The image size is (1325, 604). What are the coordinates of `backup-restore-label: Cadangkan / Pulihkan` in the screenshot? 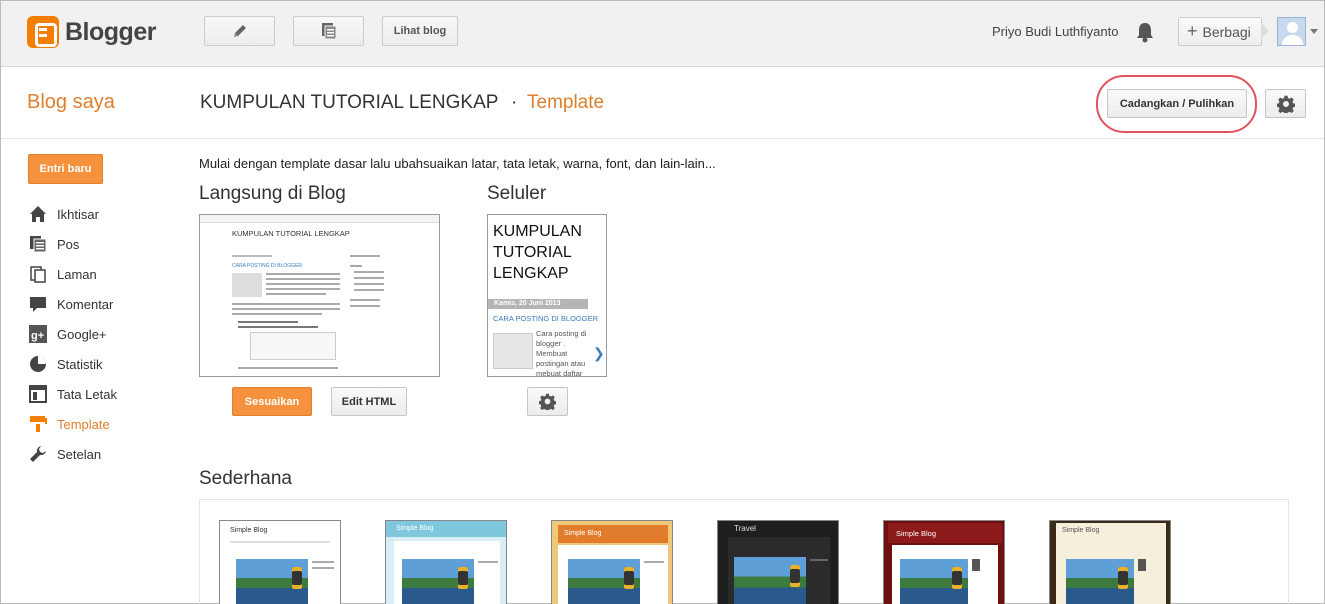 It's located at (1177, 103).